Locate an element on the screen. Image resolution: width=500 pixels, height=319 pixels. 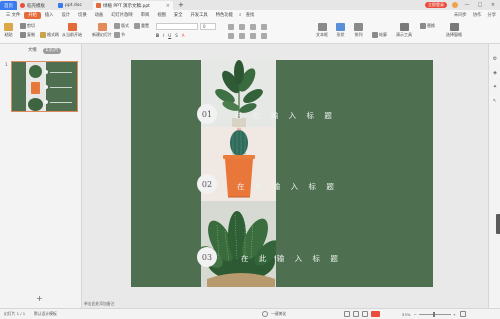
menu-transition: 切换 is located at coordinates (82, 15).